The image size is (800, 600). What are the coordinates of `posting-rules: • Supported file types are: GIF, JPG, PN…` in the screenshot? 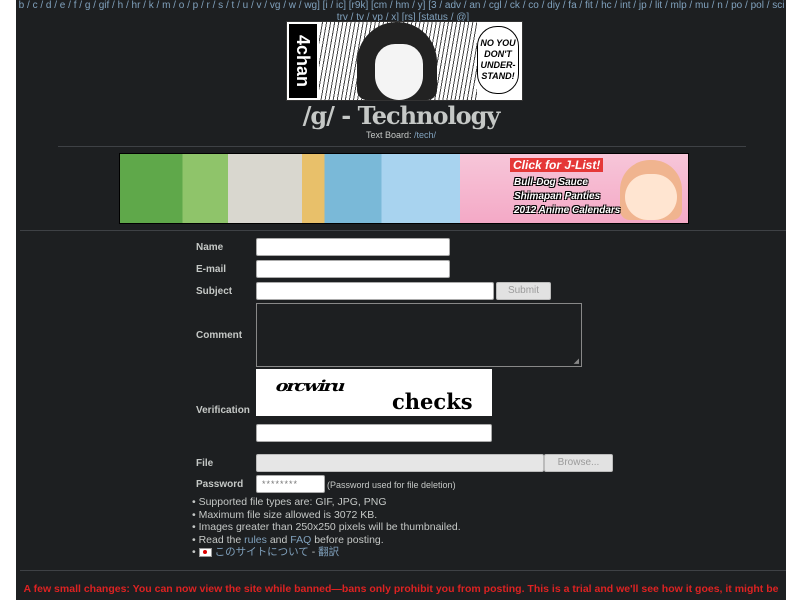 It's located at (326, 527).